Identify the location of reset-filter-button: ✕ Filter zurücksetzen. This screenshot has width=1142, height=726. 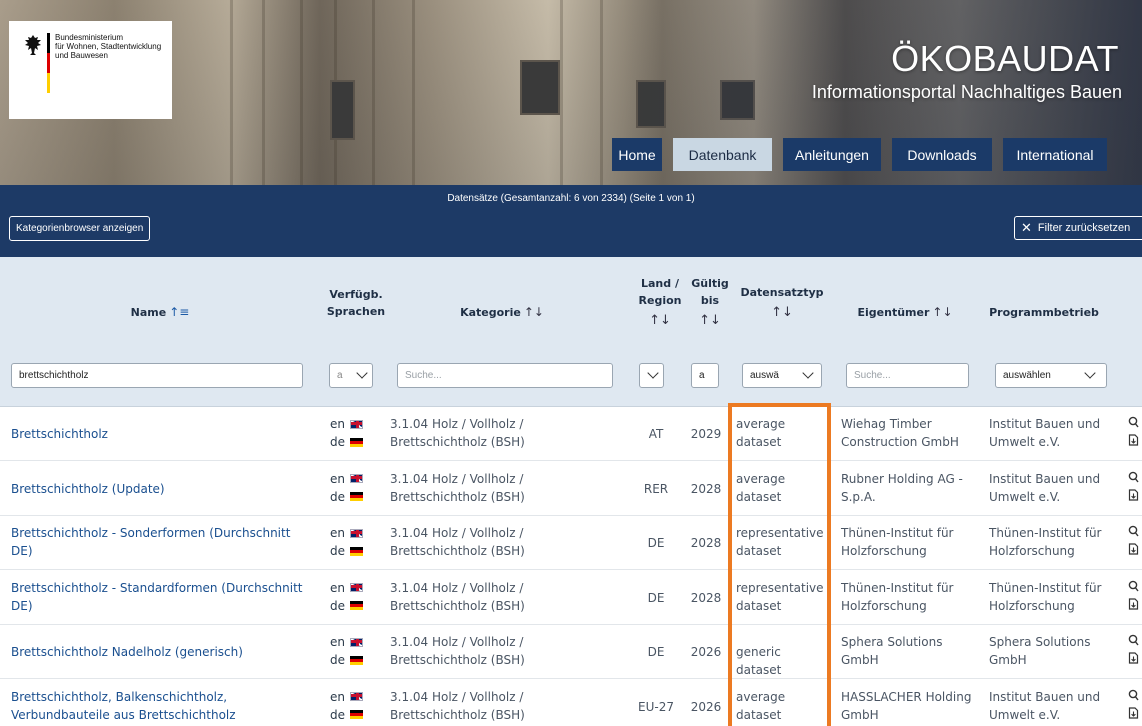
(1078, 228).